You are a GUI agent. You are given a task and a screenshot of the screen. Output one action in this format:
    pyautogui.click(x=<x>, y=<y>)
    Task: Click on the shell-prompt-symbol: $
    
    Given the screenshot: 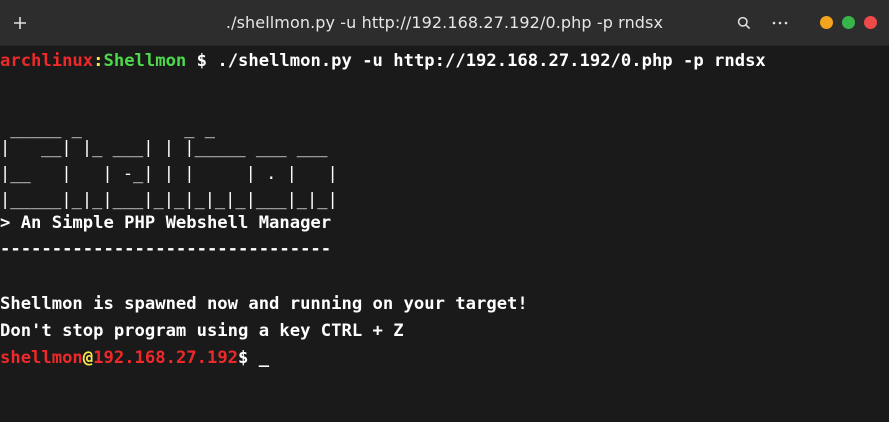 What is the action you would take?
    pyautogui.click(x=248, y=358)
    